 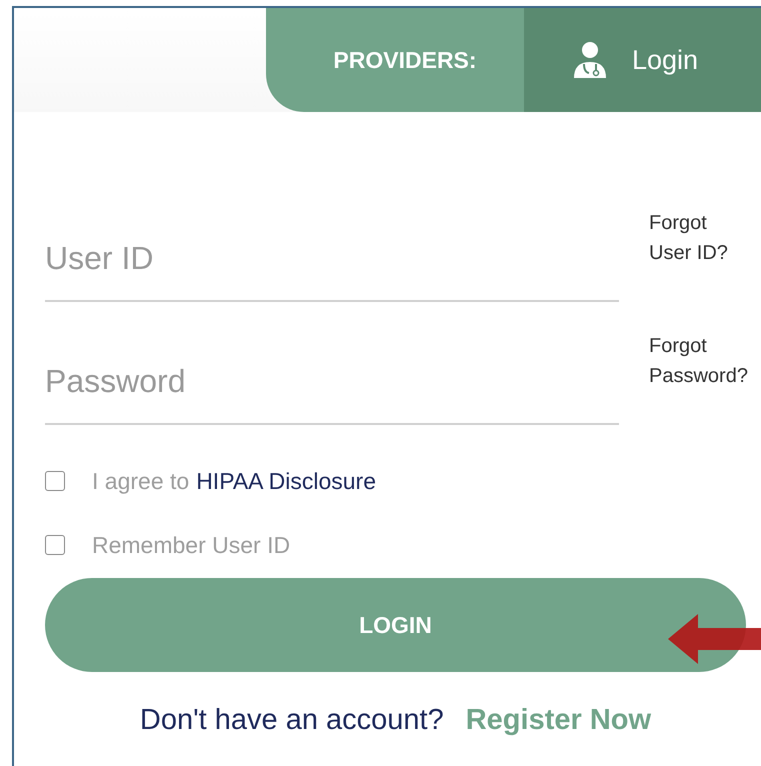 What do you see at coordinates (642, 60) in the screenshot?
I see `login-link: Login` at bounding box center [642, 60].